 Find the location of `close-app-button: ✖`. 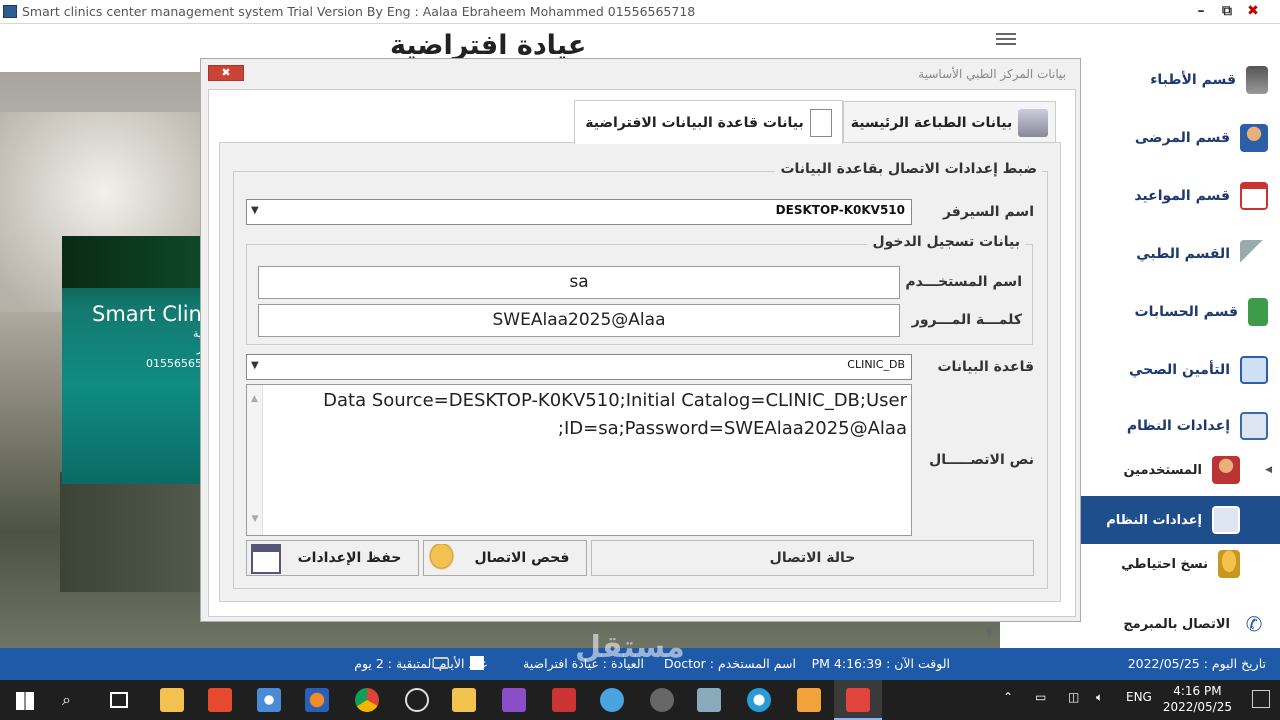

close-app-button: ✖ is located at coordinates (1253, 12).